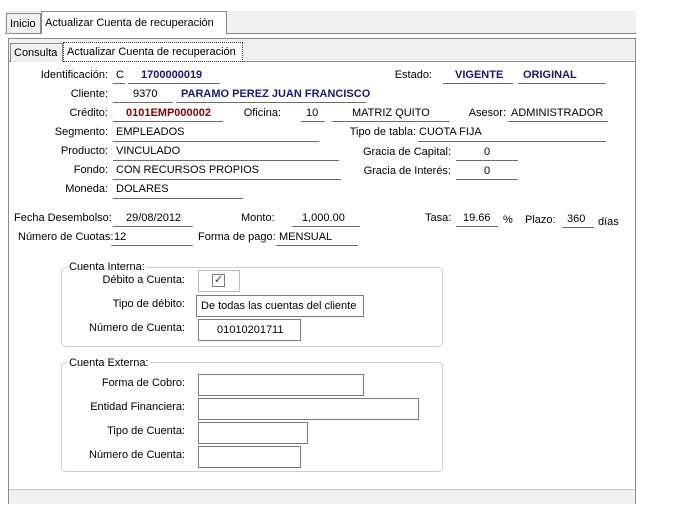  What do you see at coordinates (172, 75) in the screenshot?
I see `identificacion-num: 1700000019` at bounding box center [172, 75].